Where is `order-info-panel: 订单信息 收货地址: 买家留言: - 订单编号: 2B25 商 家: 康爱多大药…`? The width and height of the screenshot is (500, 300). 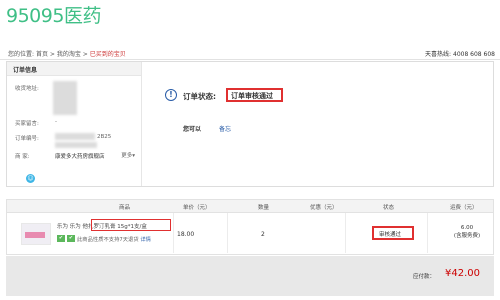 order-info-panel: 订单信息 收货地址: 买家留言: - 订单编号: 2B25 商 家: 康爱多大药… is located at coordinates (74, 124).